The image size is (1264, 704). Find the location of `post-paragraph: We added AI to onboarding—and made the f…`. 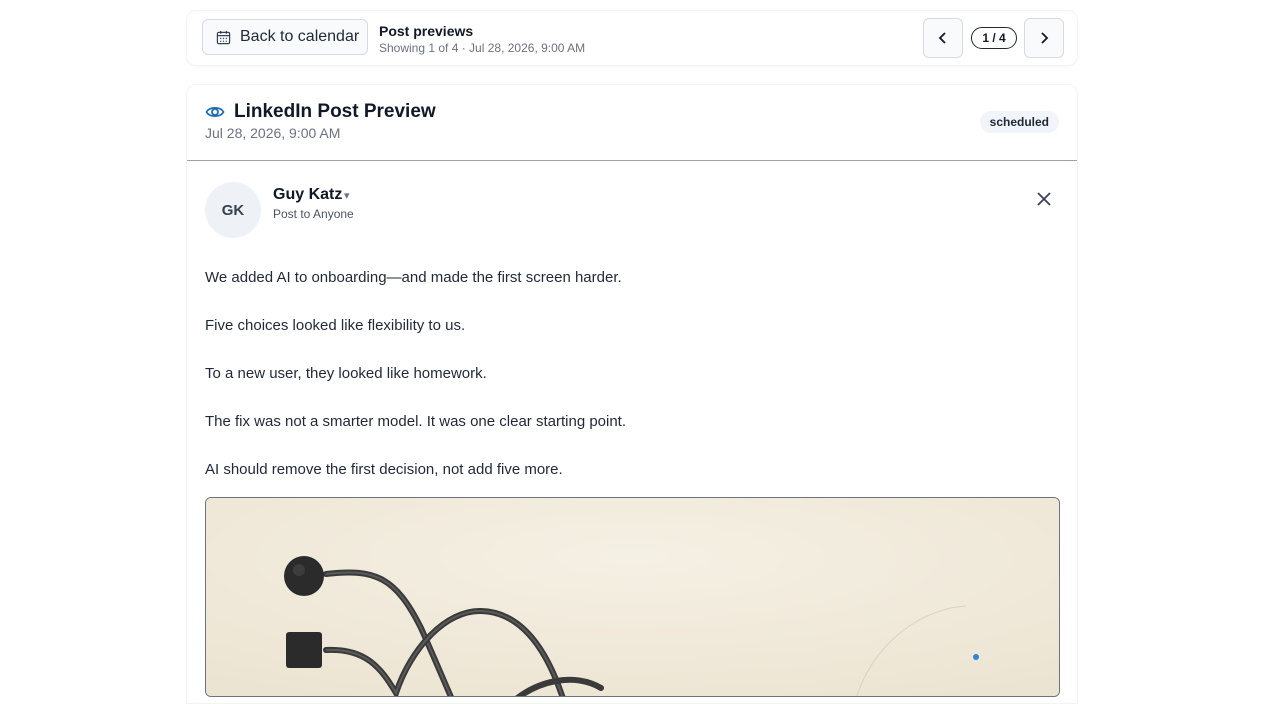

post-paragraph: We added AI to onboarding—and made the f… is located at coordinates (413, 277).